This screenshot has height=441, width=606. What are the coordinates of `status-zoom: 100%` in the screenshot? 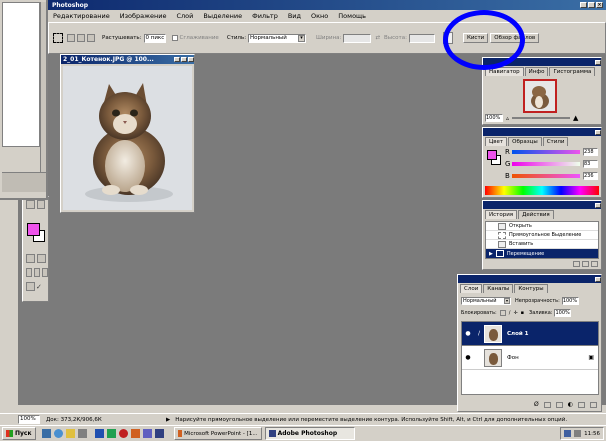 It's located at (29, 419).